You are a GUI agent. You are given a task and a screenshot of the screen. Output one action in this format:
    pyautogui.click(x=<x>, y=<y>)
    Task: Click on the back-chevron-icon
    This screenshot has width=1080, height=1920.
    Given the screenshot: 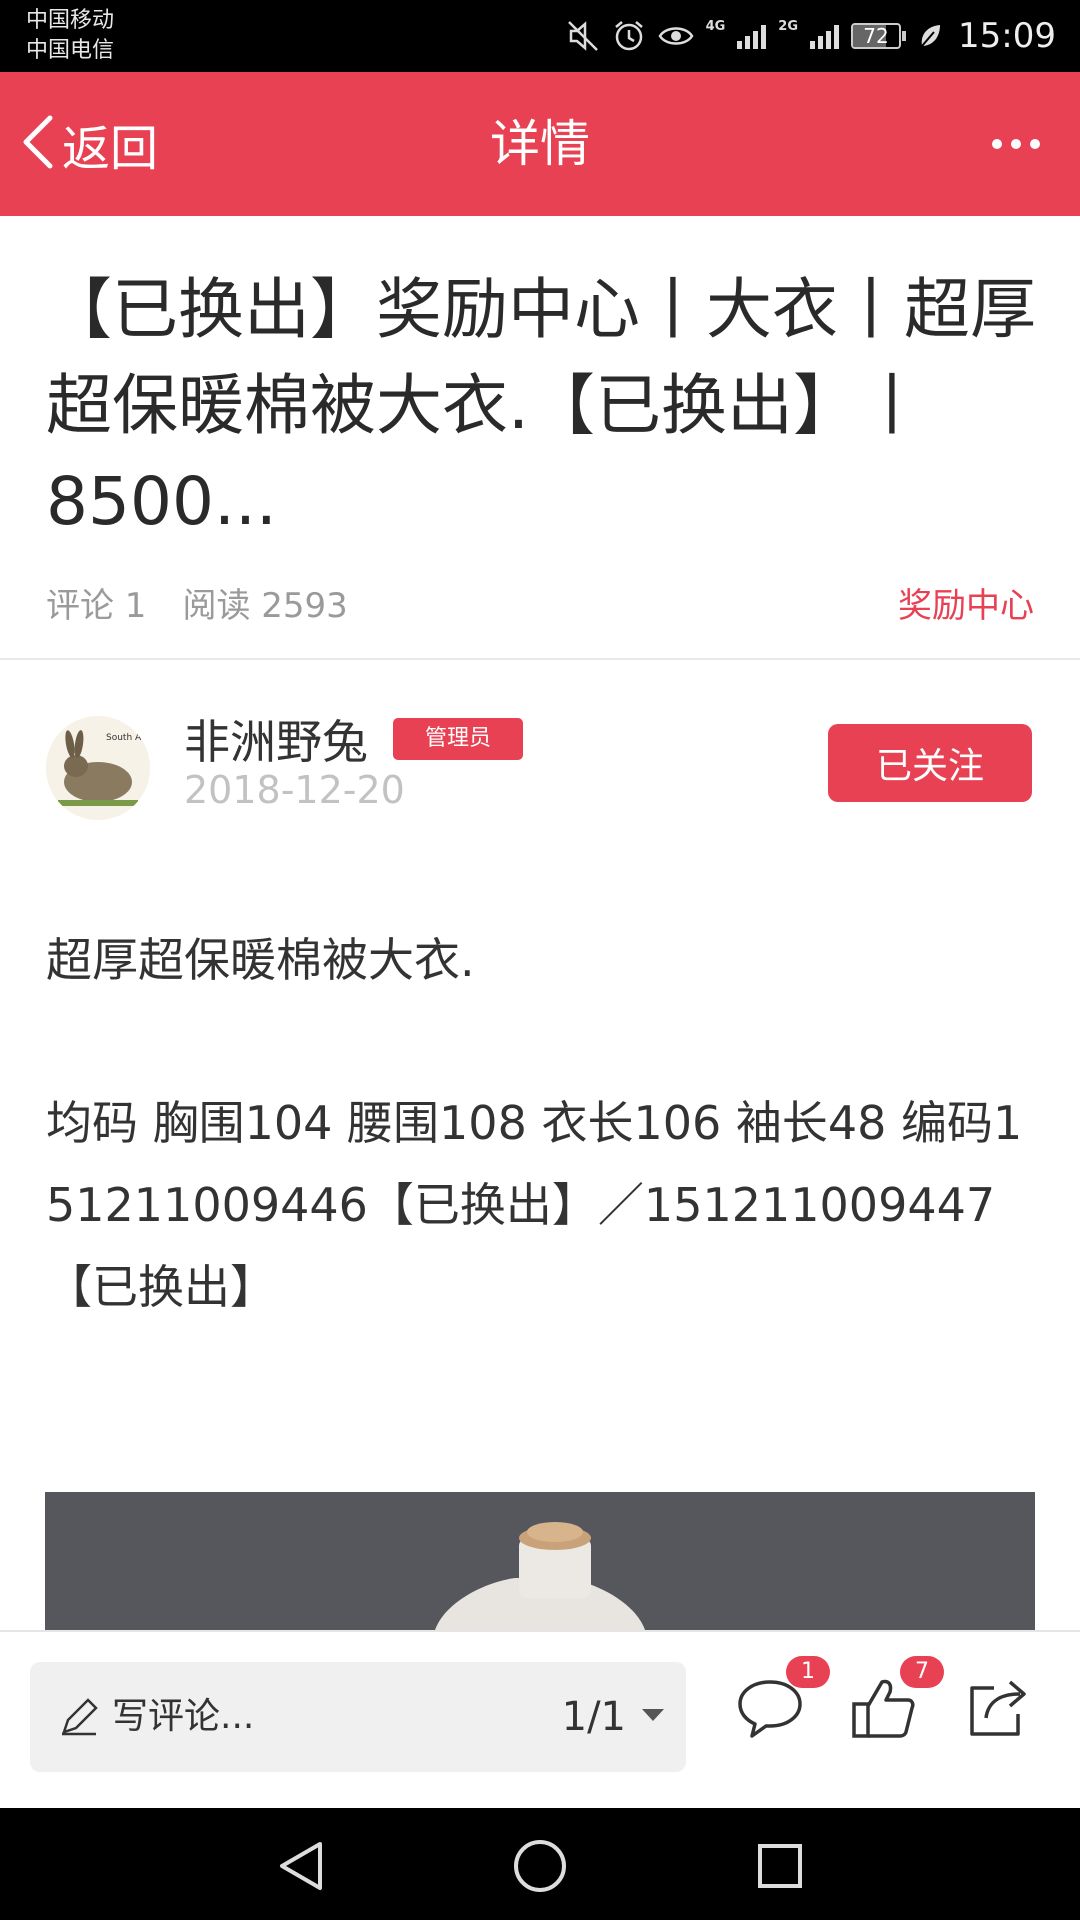 What is the action you would take?
    pyautogui.click(x=38, y=144)
    